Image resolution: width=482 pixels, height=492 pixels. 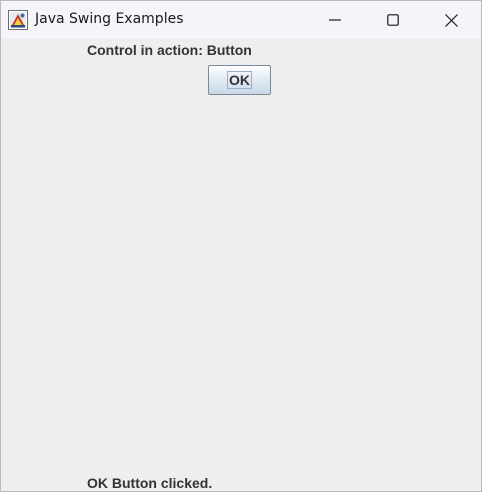 I want to click on minimize-button, so click(x=335, y=20).